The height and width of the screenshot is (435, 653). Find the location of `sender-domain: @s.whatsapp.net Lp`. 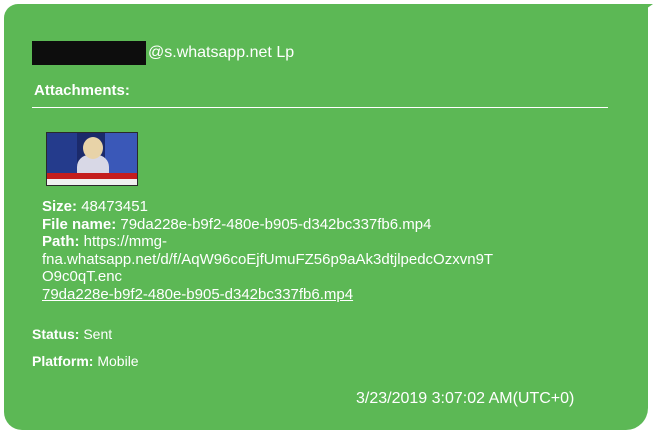

sender-domain: @s.whatsapp.net Lp is located at coordinates (221, 52).